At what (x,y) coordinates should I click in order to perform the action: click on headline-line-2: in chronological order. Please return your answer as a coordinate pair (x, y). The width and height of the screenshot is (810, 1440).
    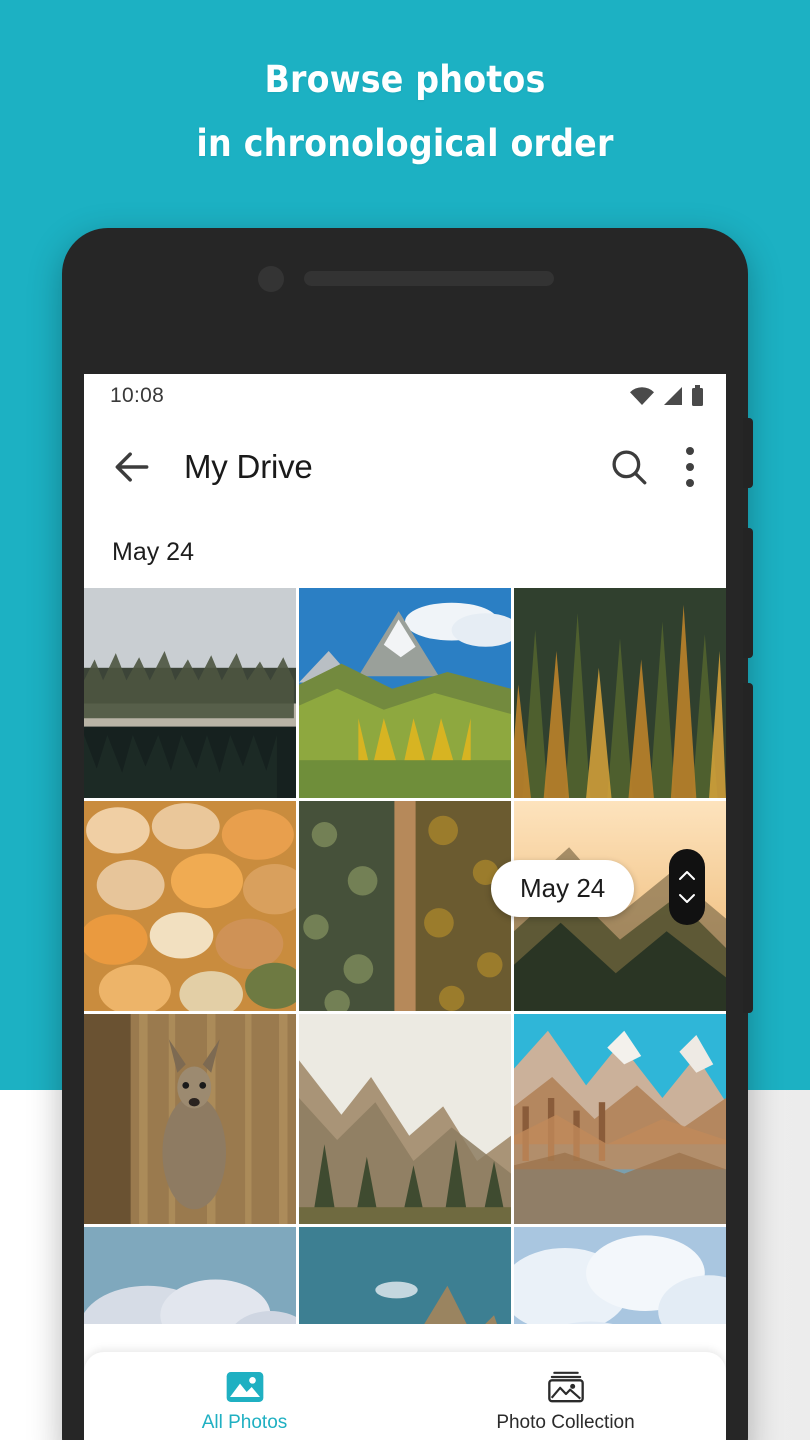
    Looking at the image, I should click on (405, 143).